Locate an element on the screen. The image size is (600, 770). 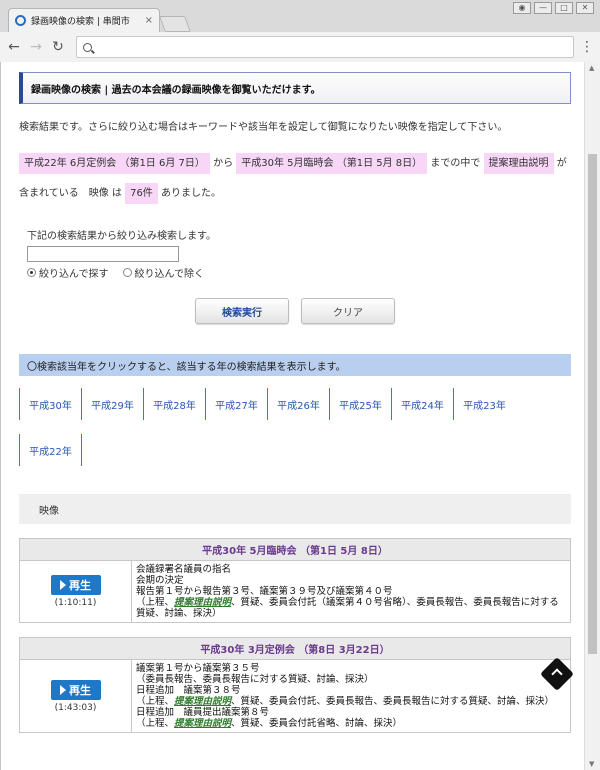
refine-label: 下記の検索結果から絞り込み検索します。 is located at coordinates (121, 236).